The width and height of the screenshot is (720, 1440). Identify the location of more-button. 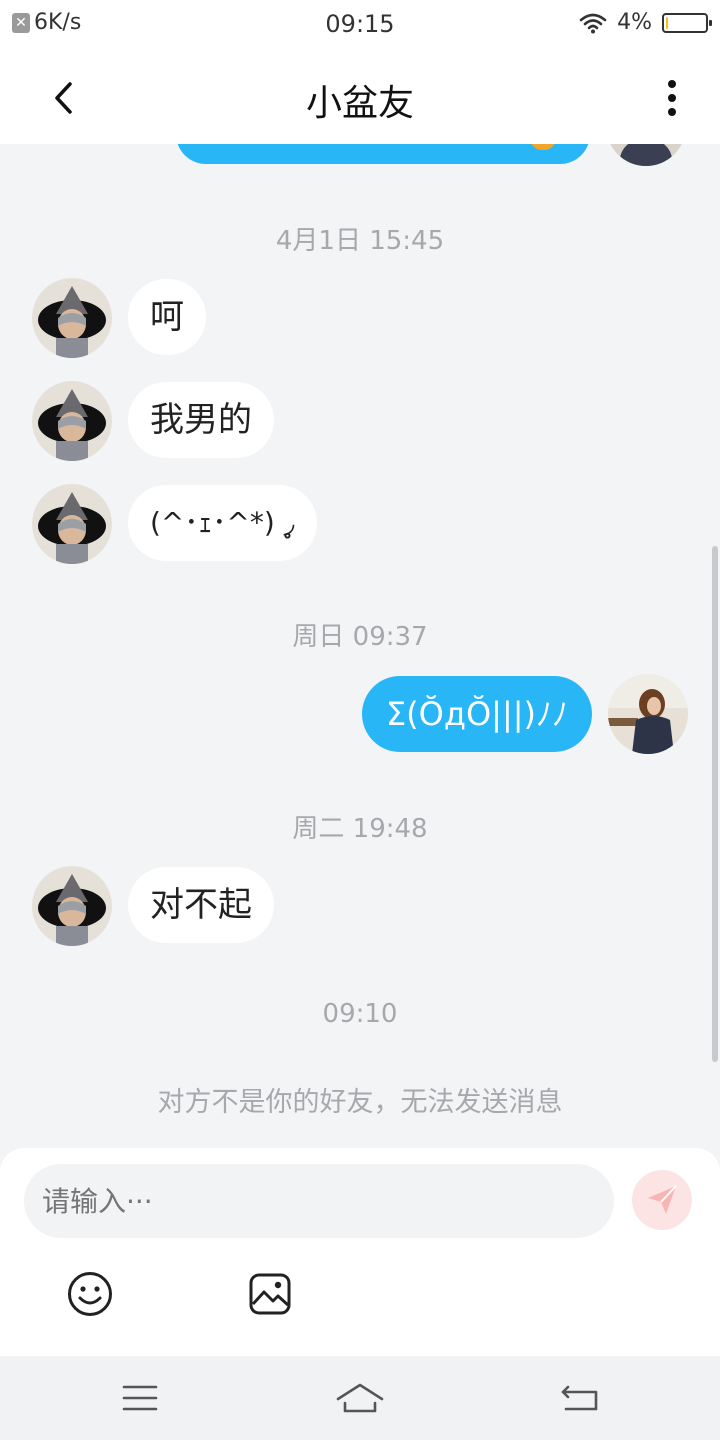
(672, 98).